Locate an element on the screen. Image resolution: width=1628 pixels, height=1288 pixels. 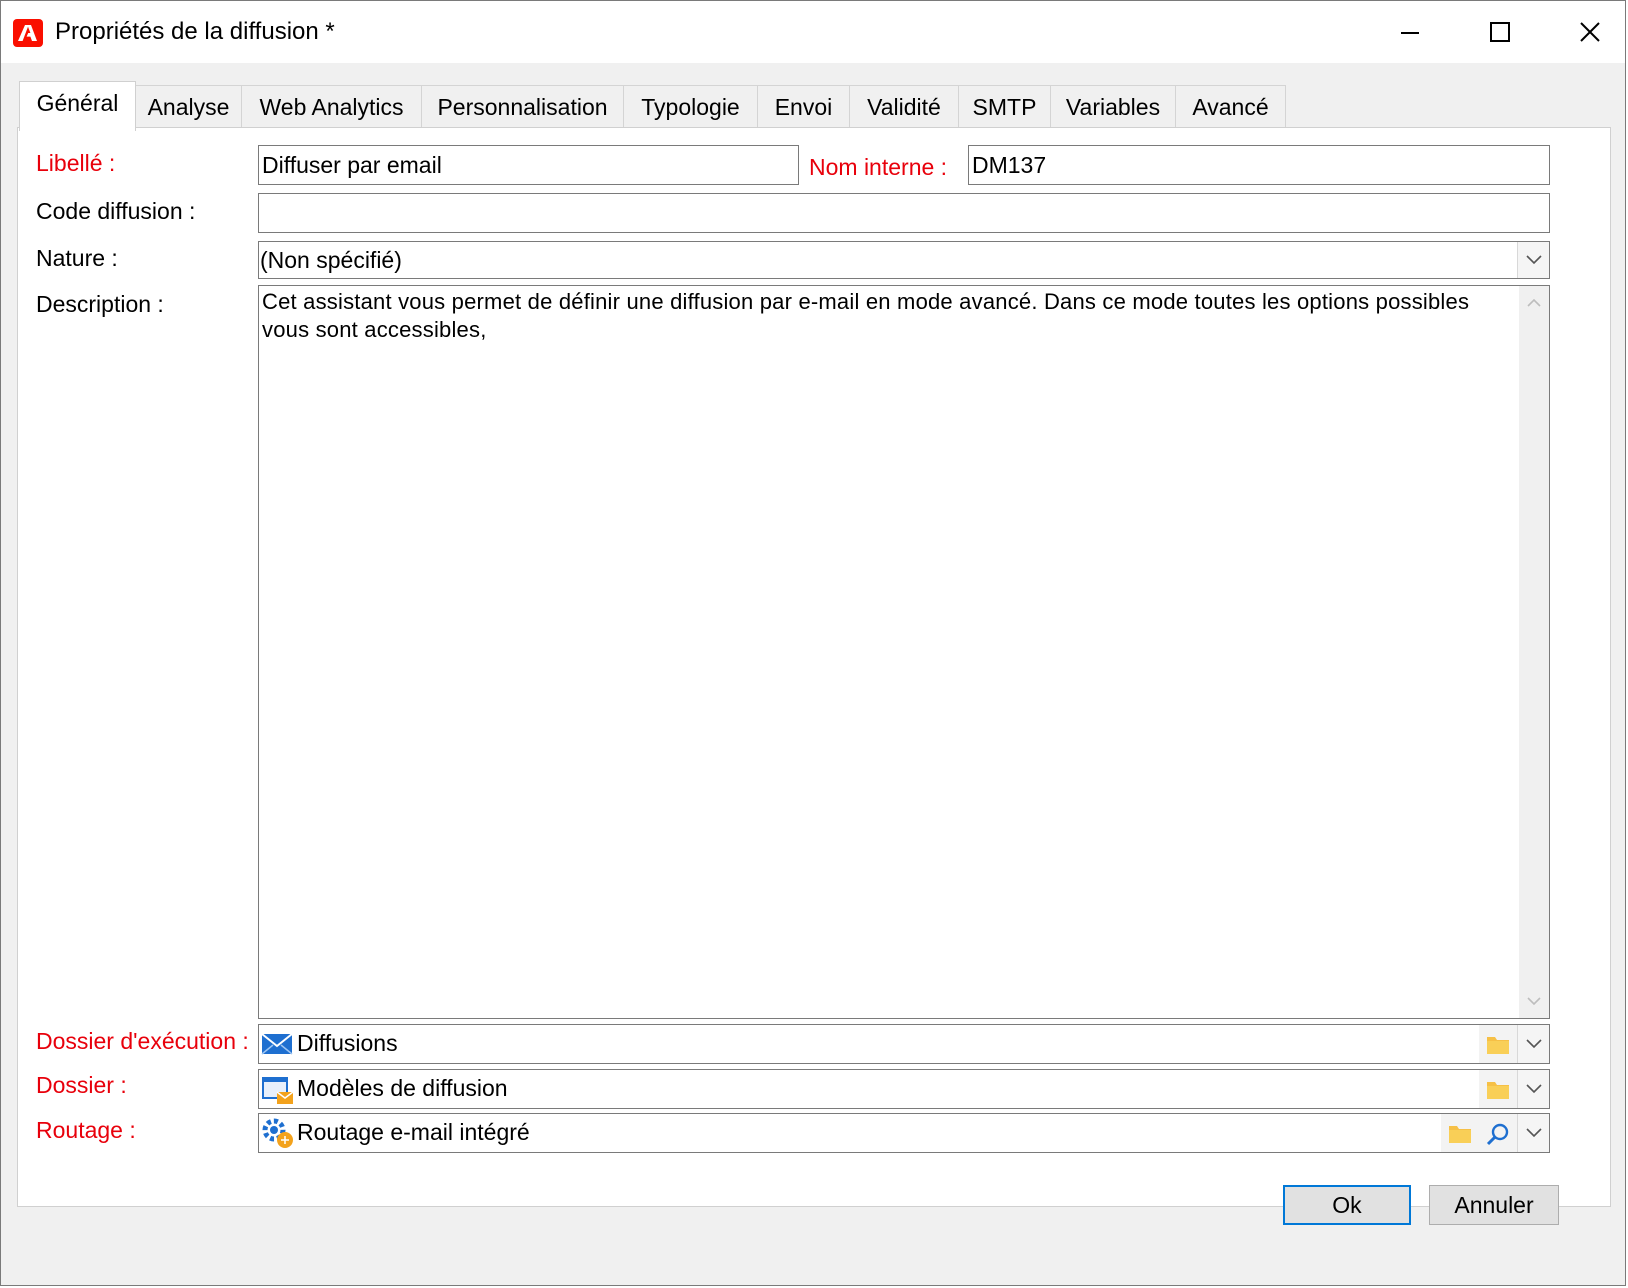
routing-search-button is located at coordinates (1498, 1133).